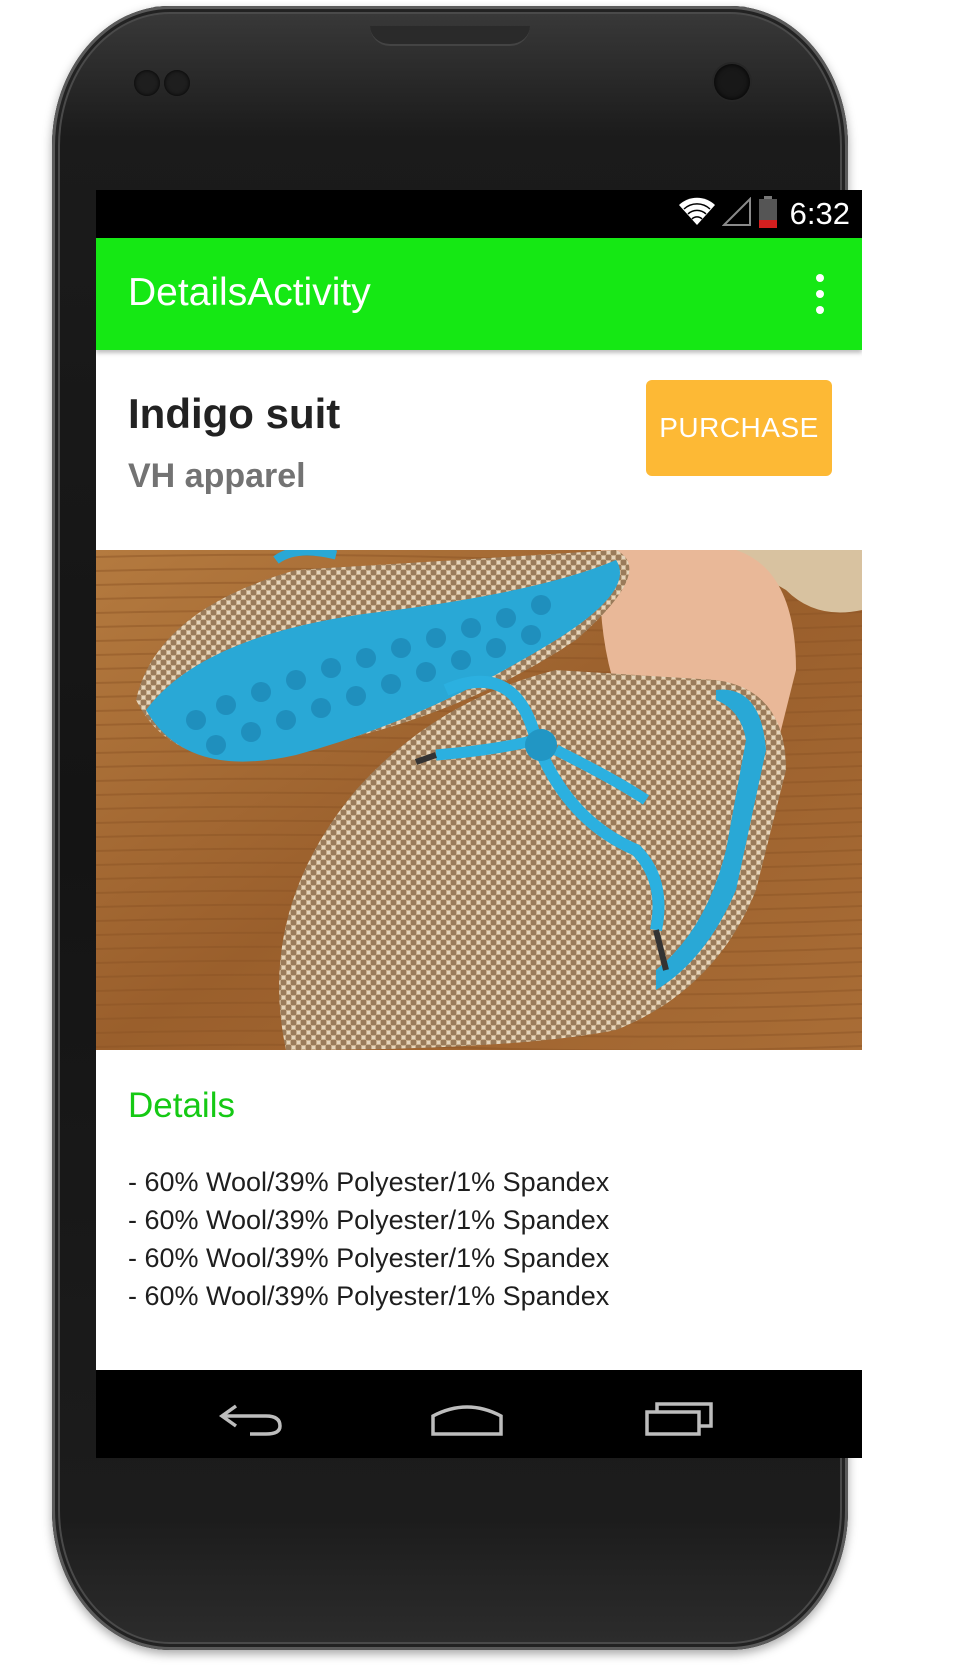 The image size is (958, 1678). Describe the element at coordinates (181, 1105) in the screenshot. I see `details-heading: Details` at that location.